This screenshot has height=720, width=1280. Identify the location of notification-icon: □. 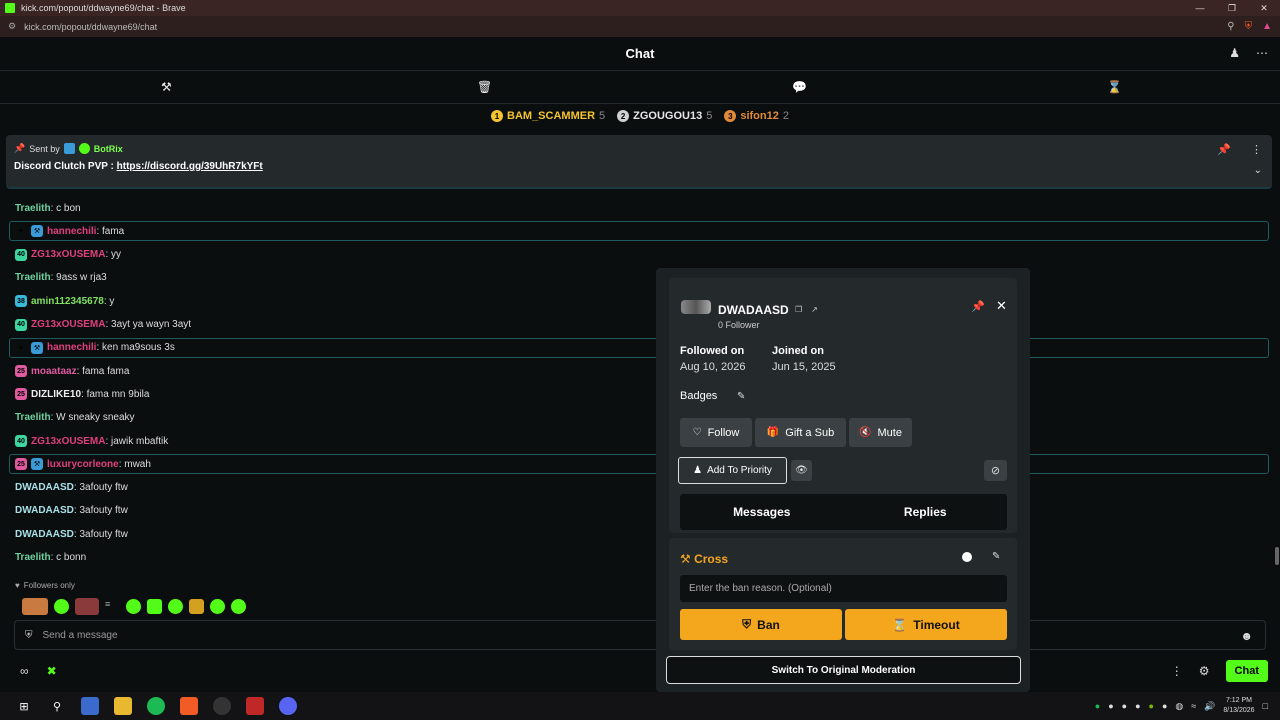
(1265, 706).